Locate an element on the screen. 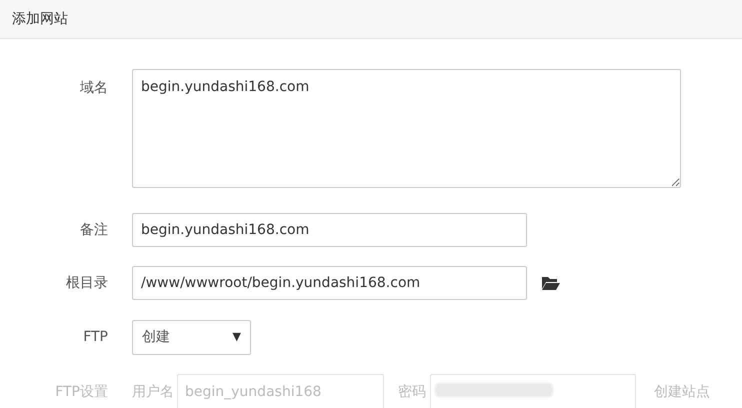 The height and width of the screenshot is (408, 742). folder-icon is located at coordinates (551, 283).